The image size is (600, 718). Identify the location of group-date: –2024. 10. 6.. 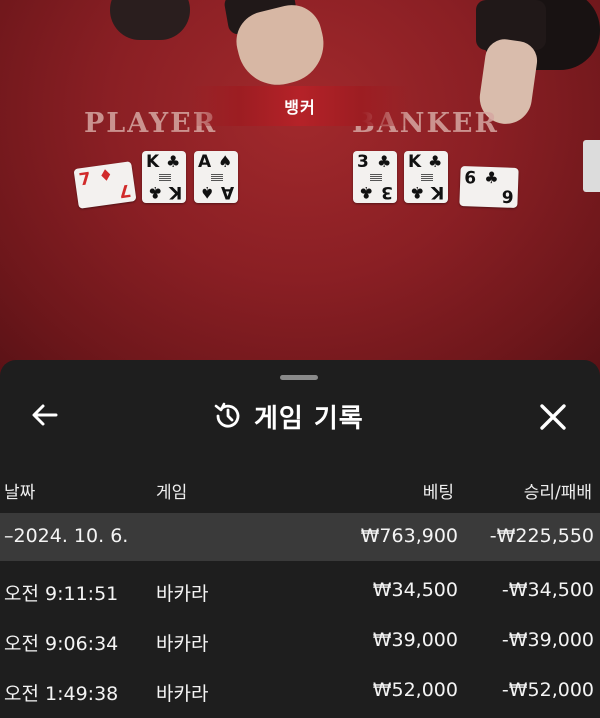
(66, 536).